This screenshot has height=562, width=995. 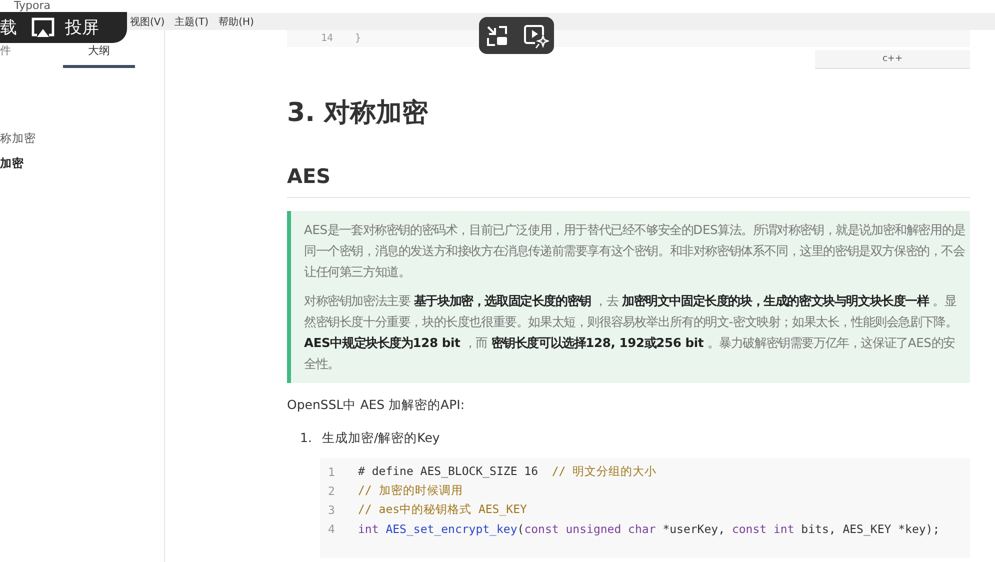 What do you see at coordinates (376, 405) in the screenshot?
I see `paragraph: OpenSSL中 AES 加解密的API:` at bounding box center [376, 405].